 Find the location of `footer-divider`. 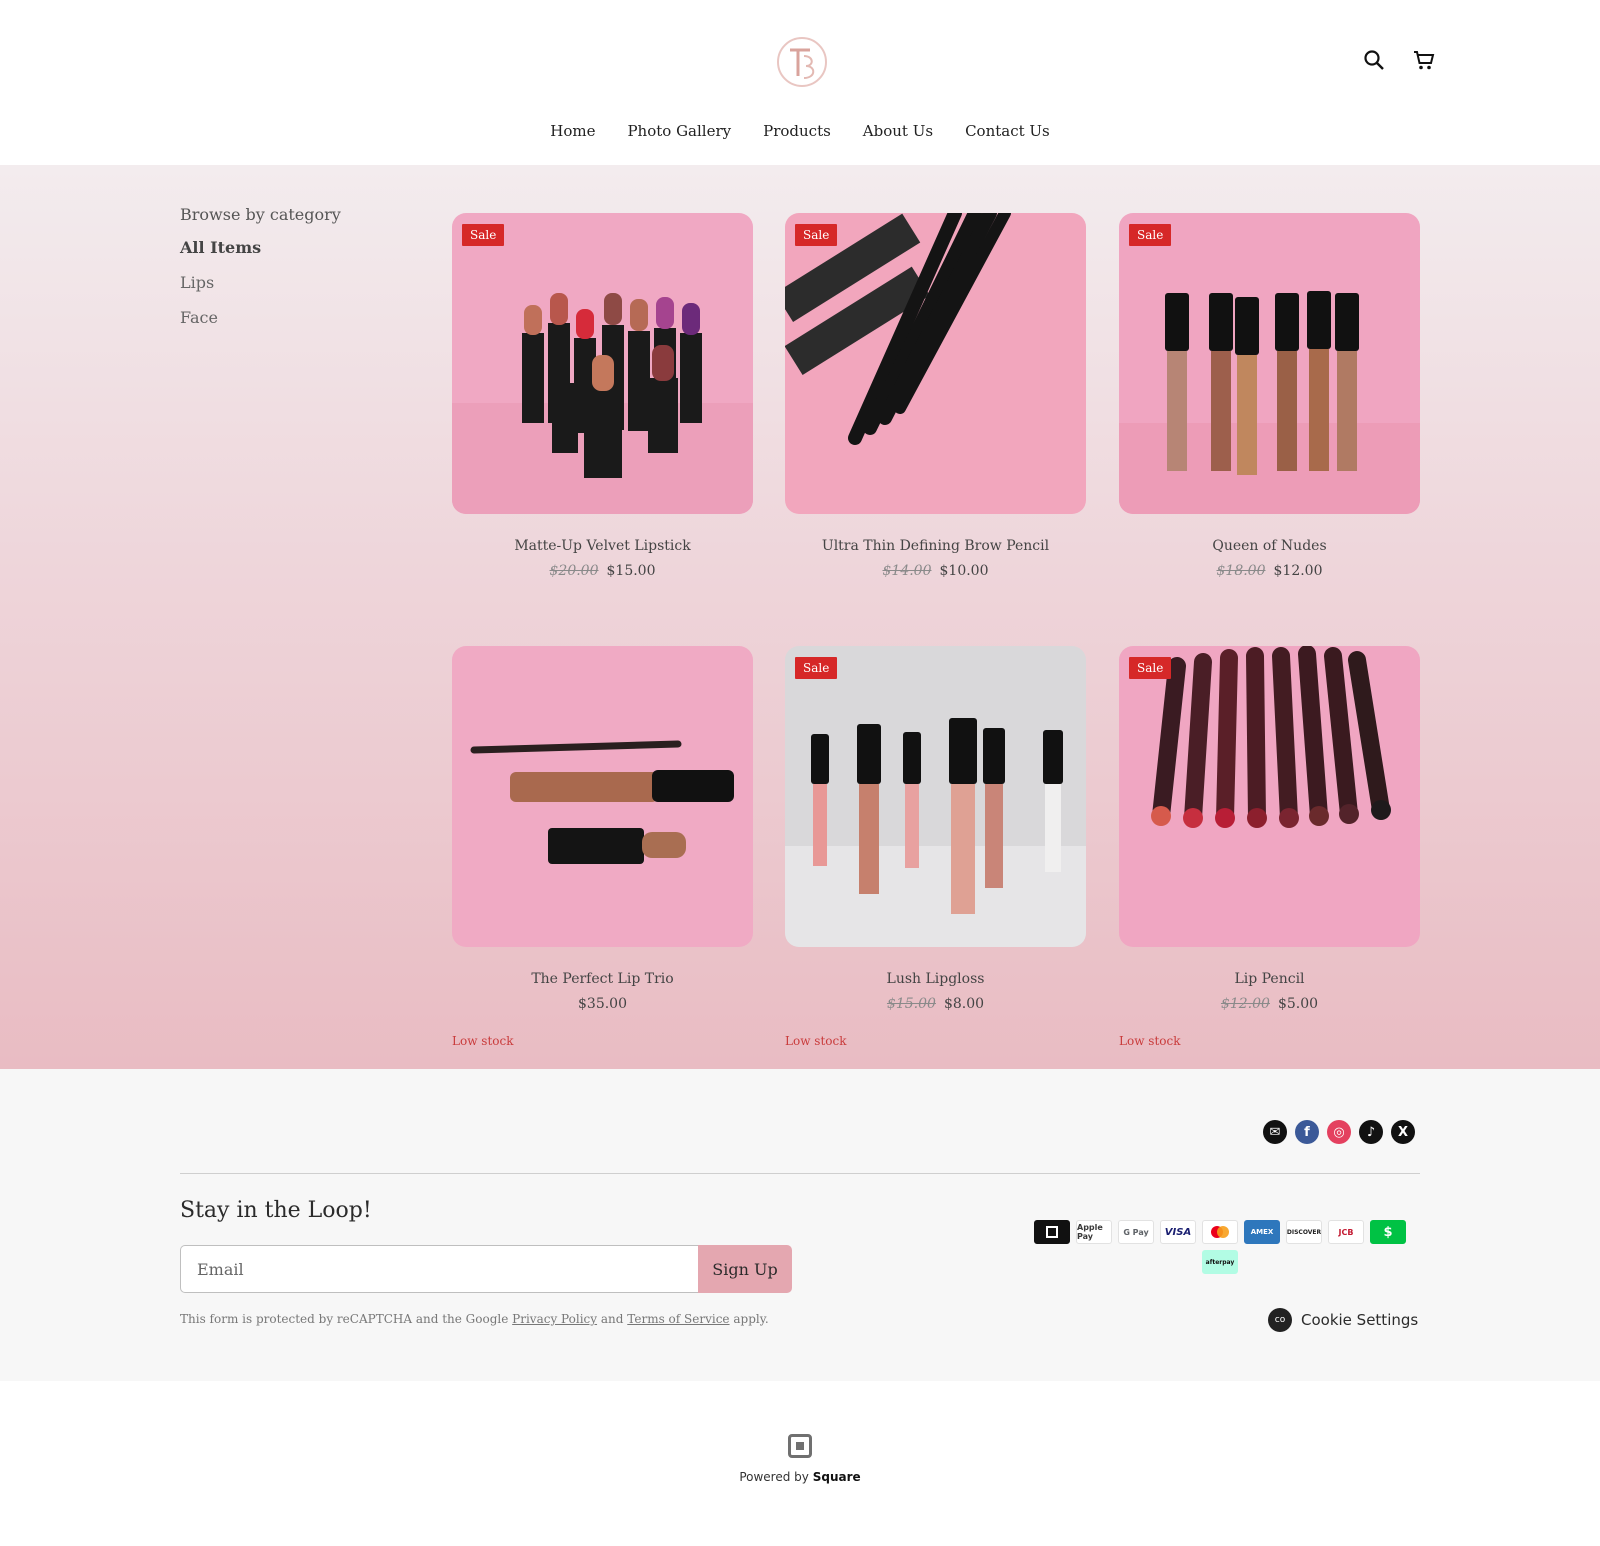

footer-divider is located at coordinates (800, 1173).